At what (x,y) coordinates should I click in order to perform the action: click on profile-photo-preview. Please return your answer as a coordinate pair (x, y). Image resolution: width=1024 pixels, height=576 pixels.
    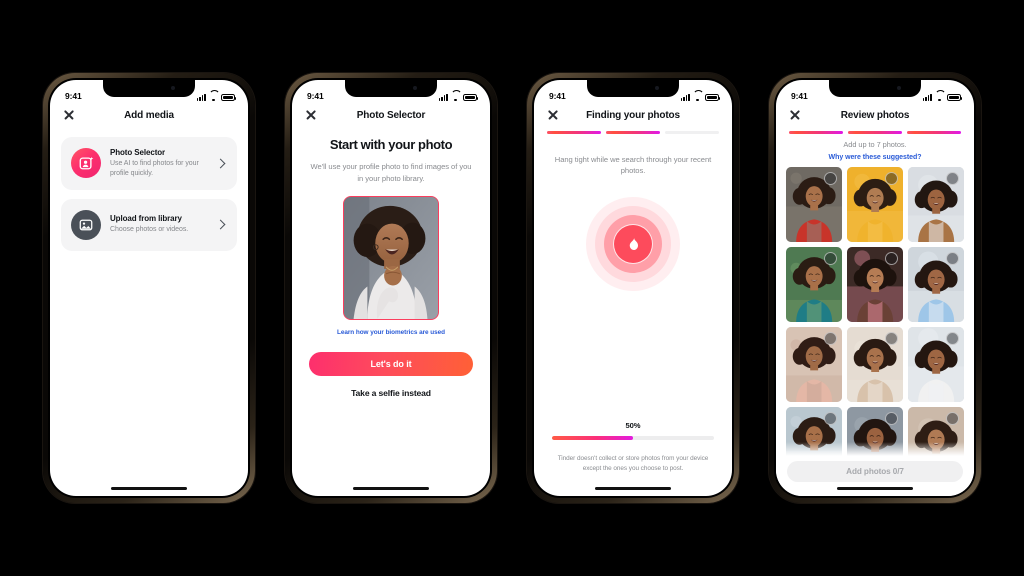
    Looking at the image, I should click on (391, 257).